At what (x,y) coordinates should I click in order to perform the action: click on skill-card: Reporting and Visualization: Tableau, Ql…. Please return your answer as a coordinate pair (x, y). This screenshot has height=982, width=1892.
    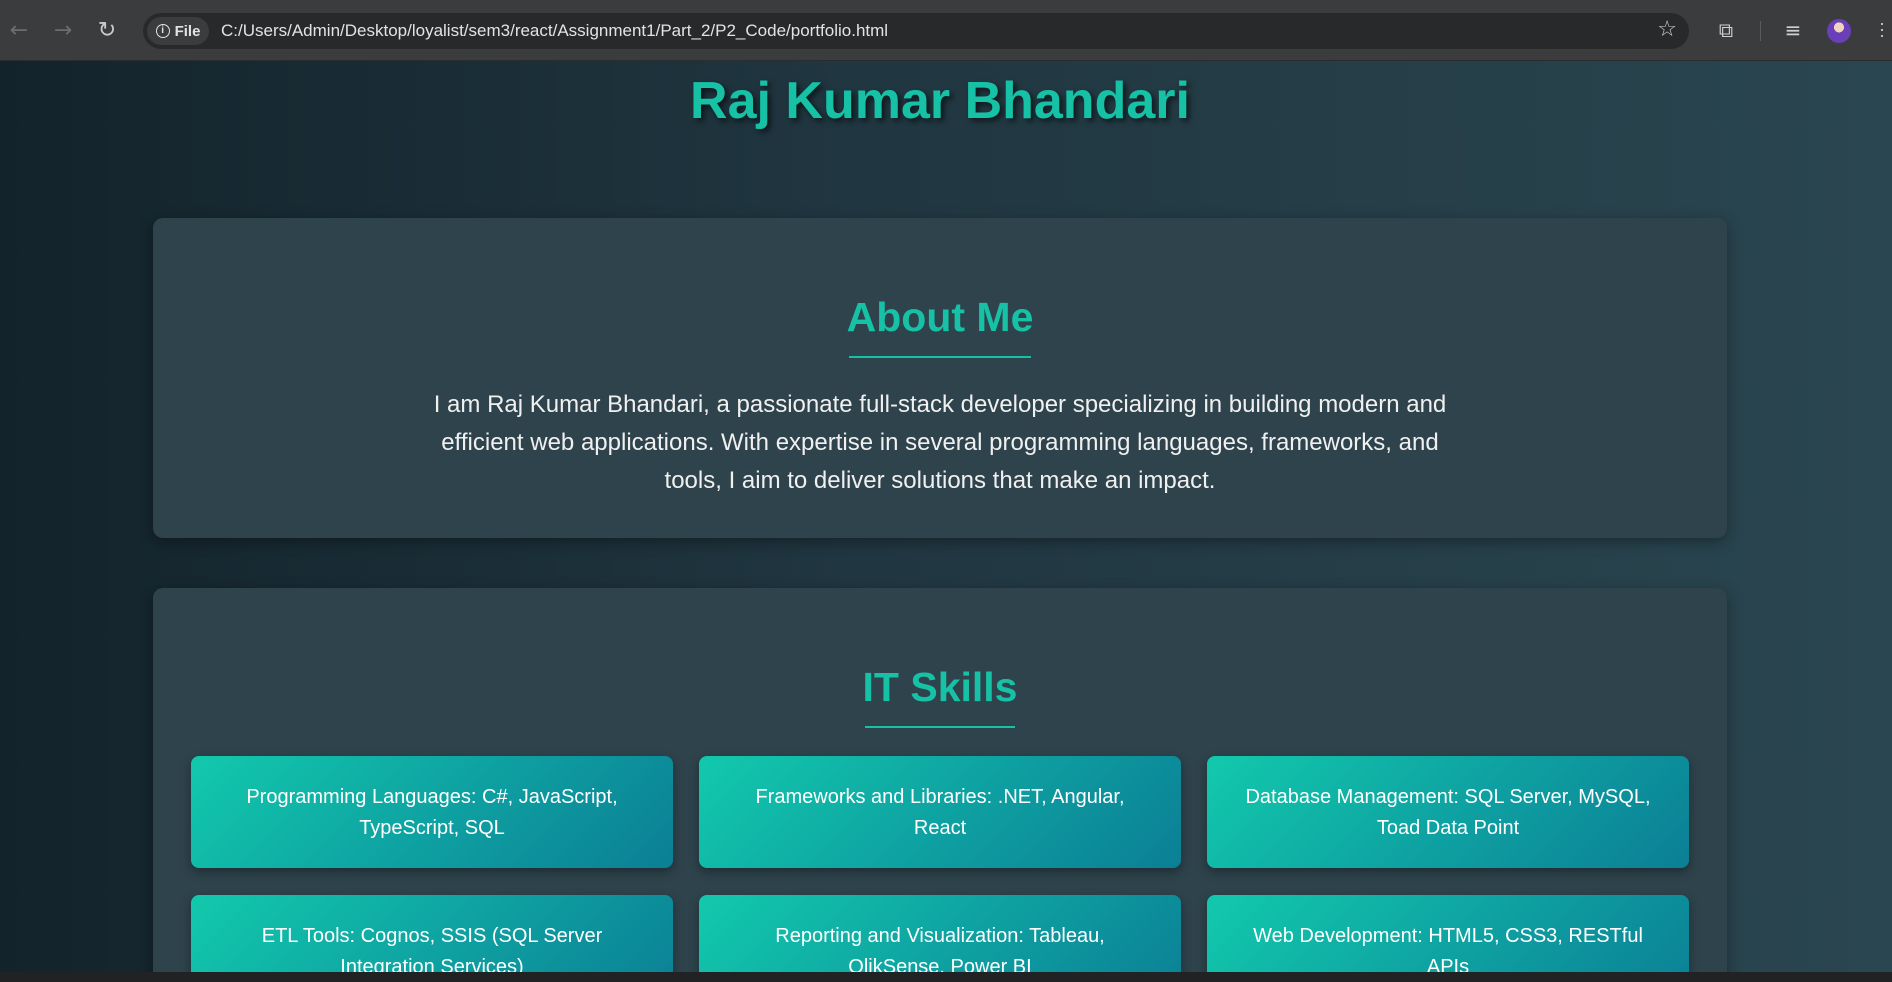
    Looking at the image, I should click on (940, 933).